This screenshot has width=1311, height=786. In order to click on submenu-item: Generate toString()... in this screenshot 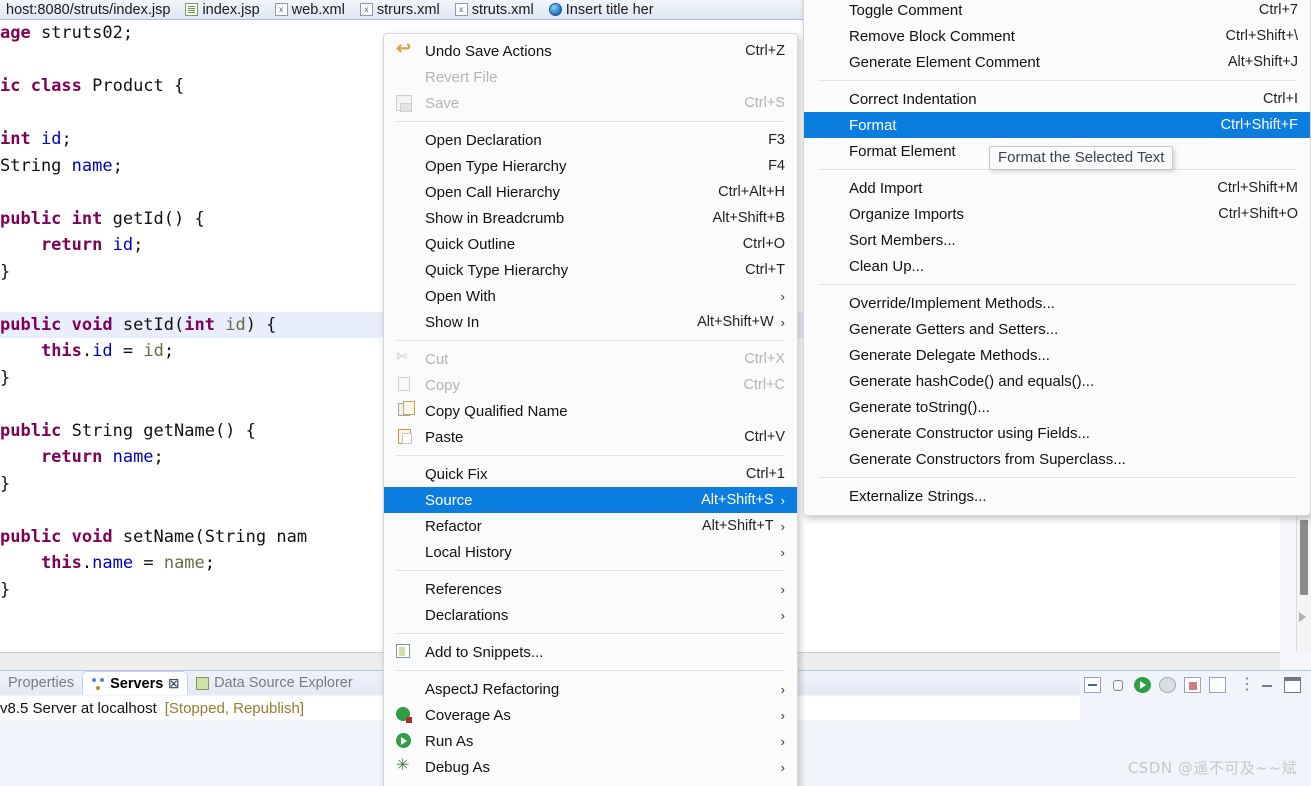, I will do `click(1057, 407)`.